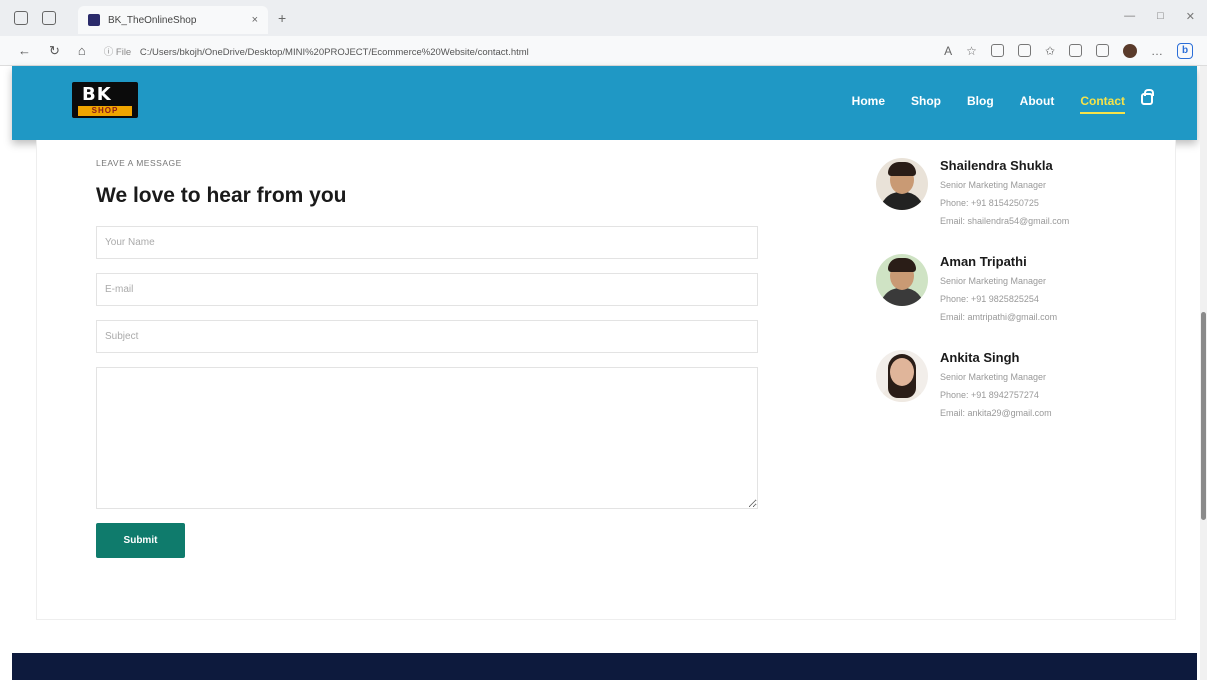 The image size is (1207, 680). What do you see at coordinates (997, 50) in the screenshot?
I see `extension-icon` at bounding box center [997, 50].